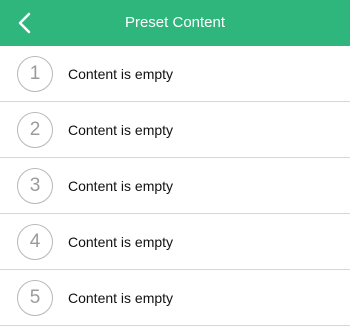  Describe the element at coordinates (35, 297) in the screenshot. I see `preset-number-badge: 5` at that location.